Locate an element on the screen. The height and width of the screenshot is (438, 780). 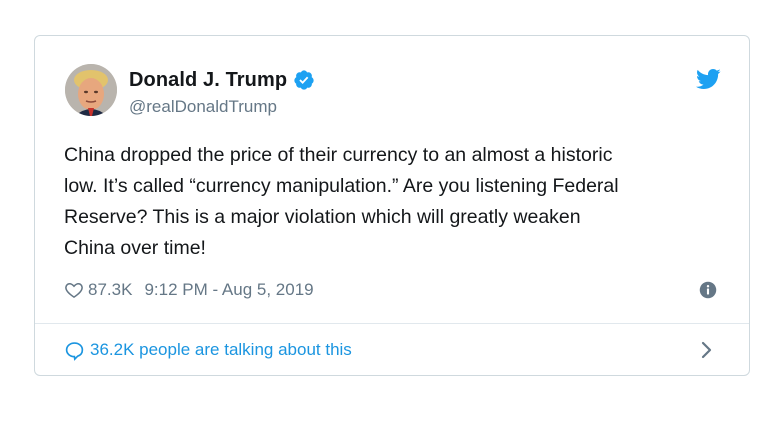
display-name: Donald J. Trump is located at coordinates (208, 80).